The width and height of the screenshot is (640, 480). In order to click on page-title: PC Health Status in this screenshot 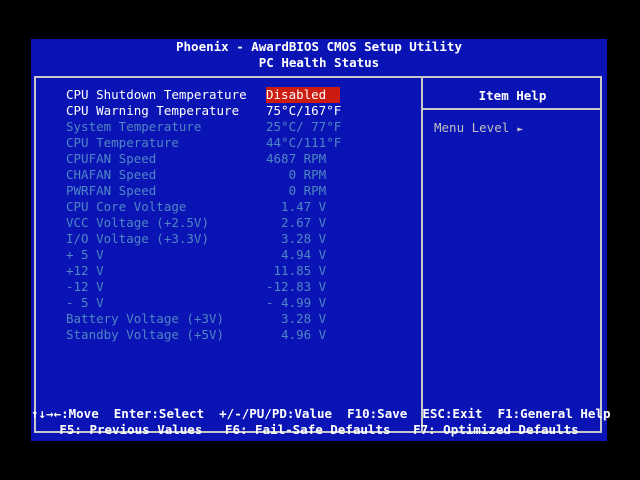, I will do `click(319, 62)`.